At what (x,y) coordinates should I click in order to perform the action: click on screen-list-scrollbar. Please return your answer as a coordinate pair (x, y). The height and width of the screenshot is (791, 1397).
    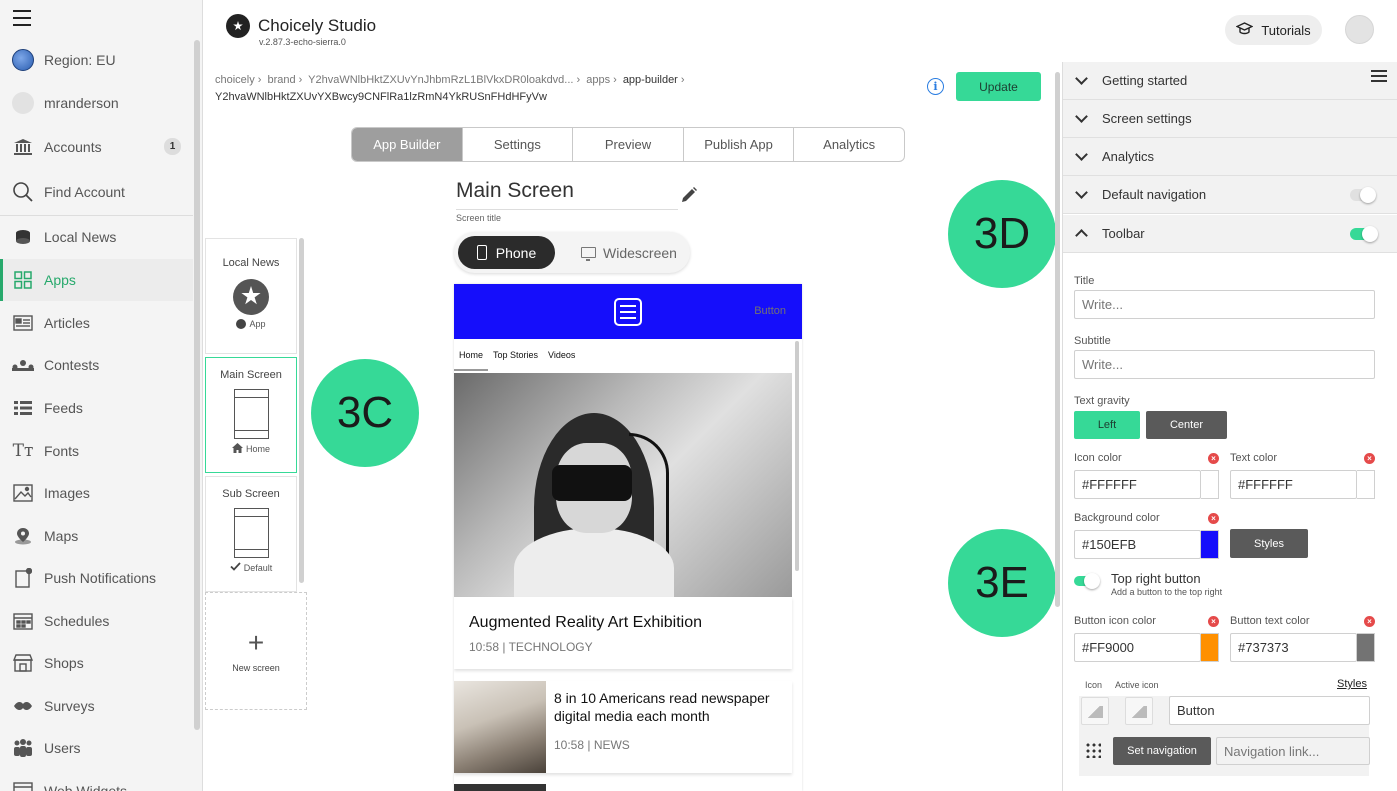
    Looking at the image, I should click on (301, 410).